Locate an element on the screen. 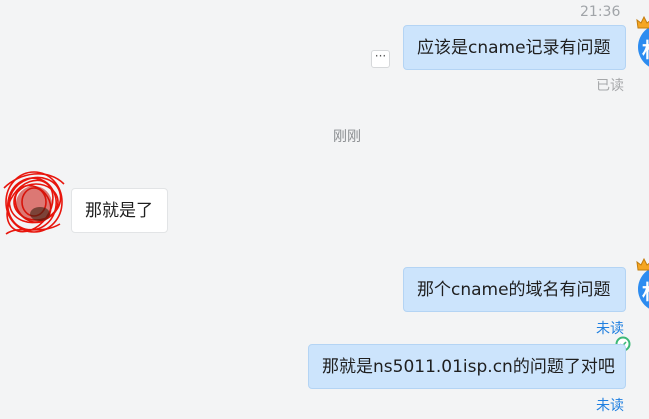 Image resolution: width=649 pixels, height=419 pixels. message-text: 应该是cname记录有问题 is located at coordinates (514, 48).